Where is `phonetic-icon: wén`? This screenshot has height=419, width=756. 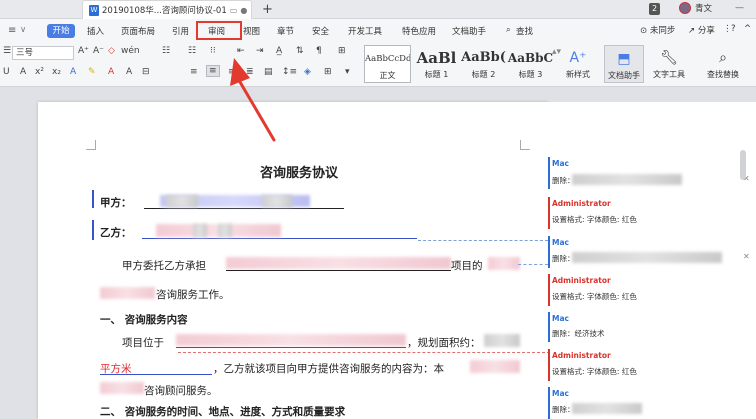 phonetic-icon: wén is located at coordinates (130, 51).